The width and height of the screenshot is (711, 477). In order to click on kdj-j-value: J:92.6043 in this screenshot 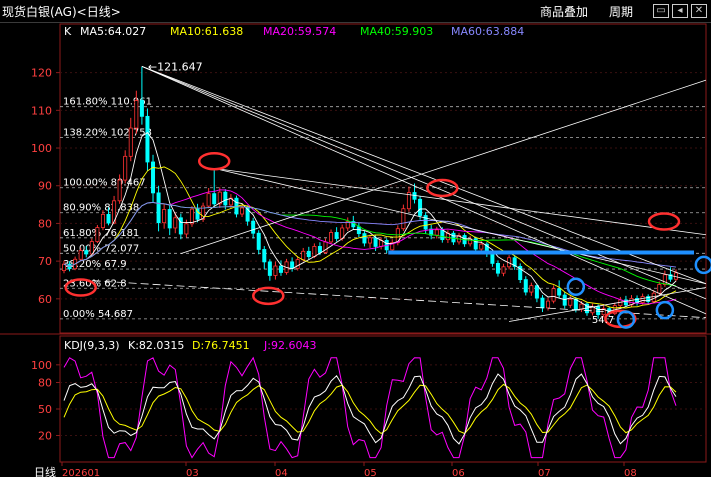, I will do `click(289, 345)`.